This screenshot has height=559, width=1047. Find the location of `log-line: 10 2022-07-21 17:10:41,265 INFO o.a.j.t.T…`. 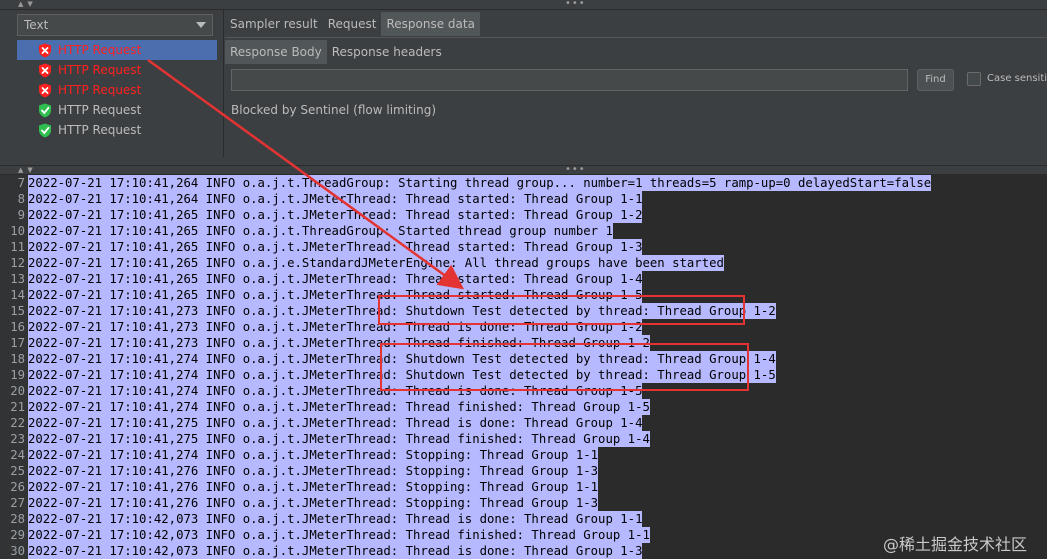

log-line: 10 2022-07-21 17:10:41,265 INFO o.a.j.t.T… is located at coordinates (523, 231).